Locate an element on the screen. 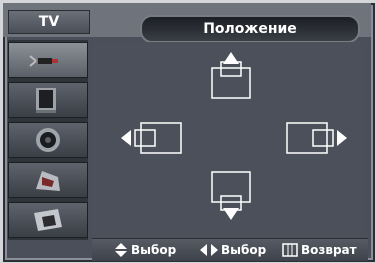  move-up-control is located at coordinates (231, 78).